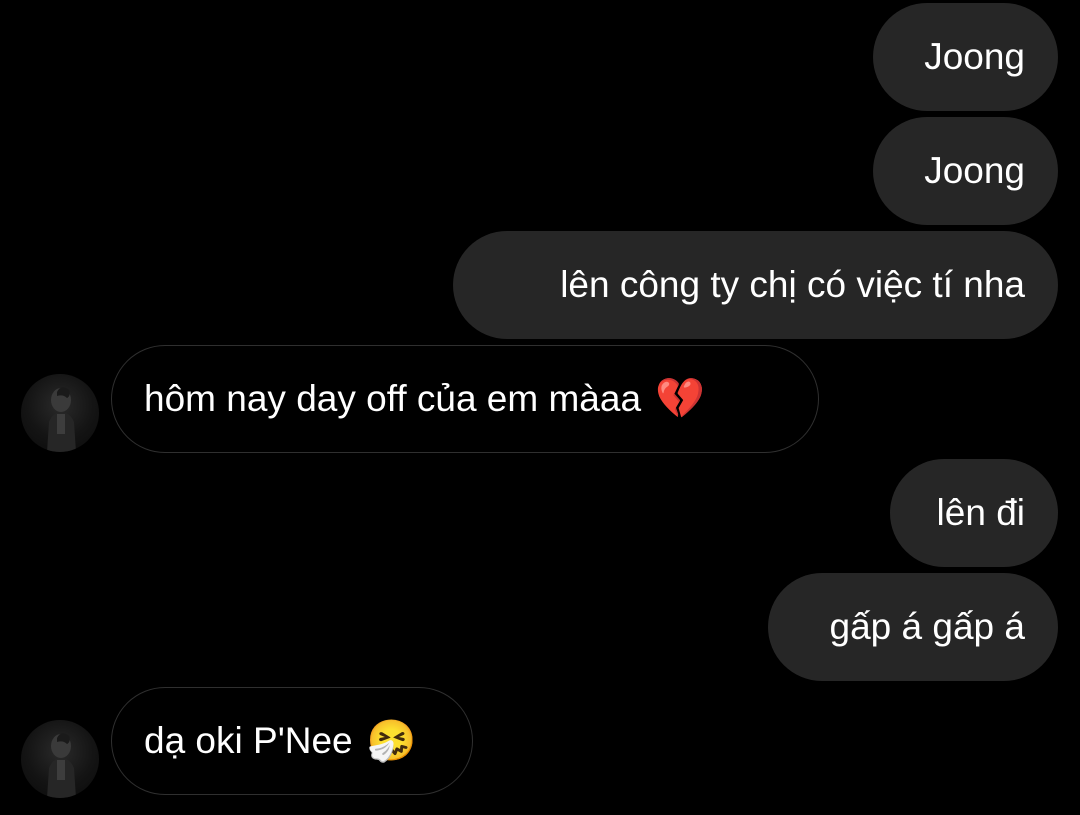  I want to click on received-message: hôm nay day off của em màaa 💔, so click(465, 399).